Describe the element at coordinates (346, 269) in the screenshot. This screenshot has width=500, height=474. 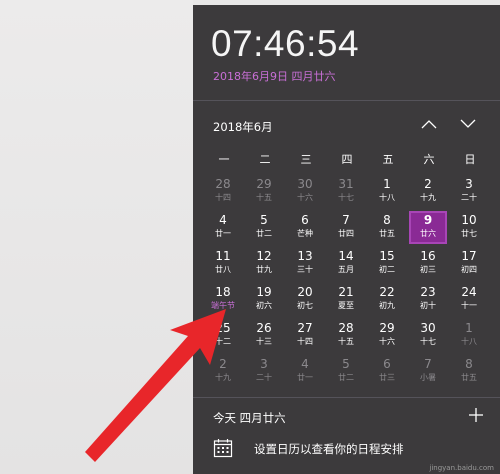
I see `lunar-date: 五月` at that location.